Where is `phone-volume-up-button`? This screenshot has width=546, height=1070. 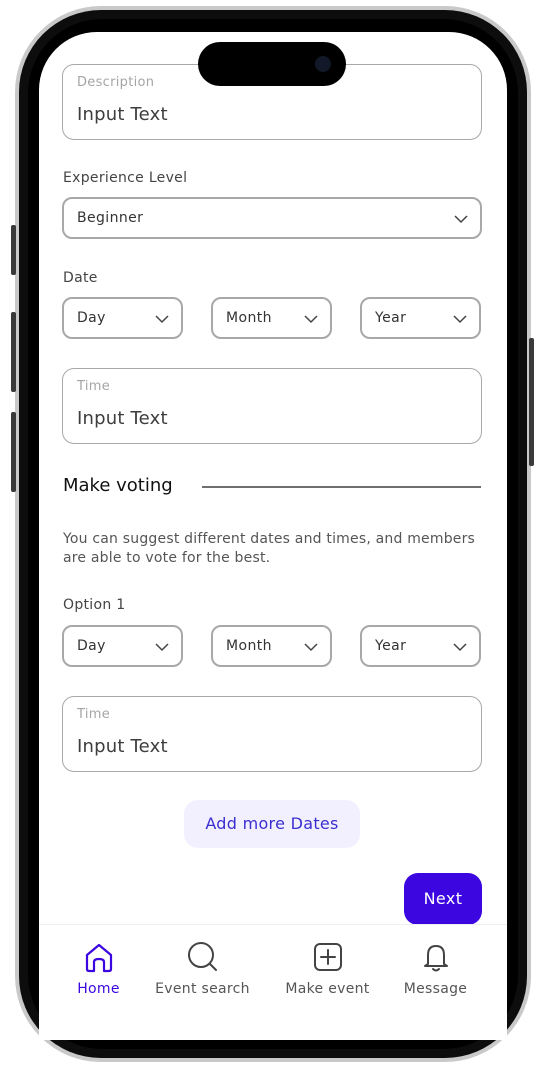
phone-volume-up-button is located at coordinates (13, 352).